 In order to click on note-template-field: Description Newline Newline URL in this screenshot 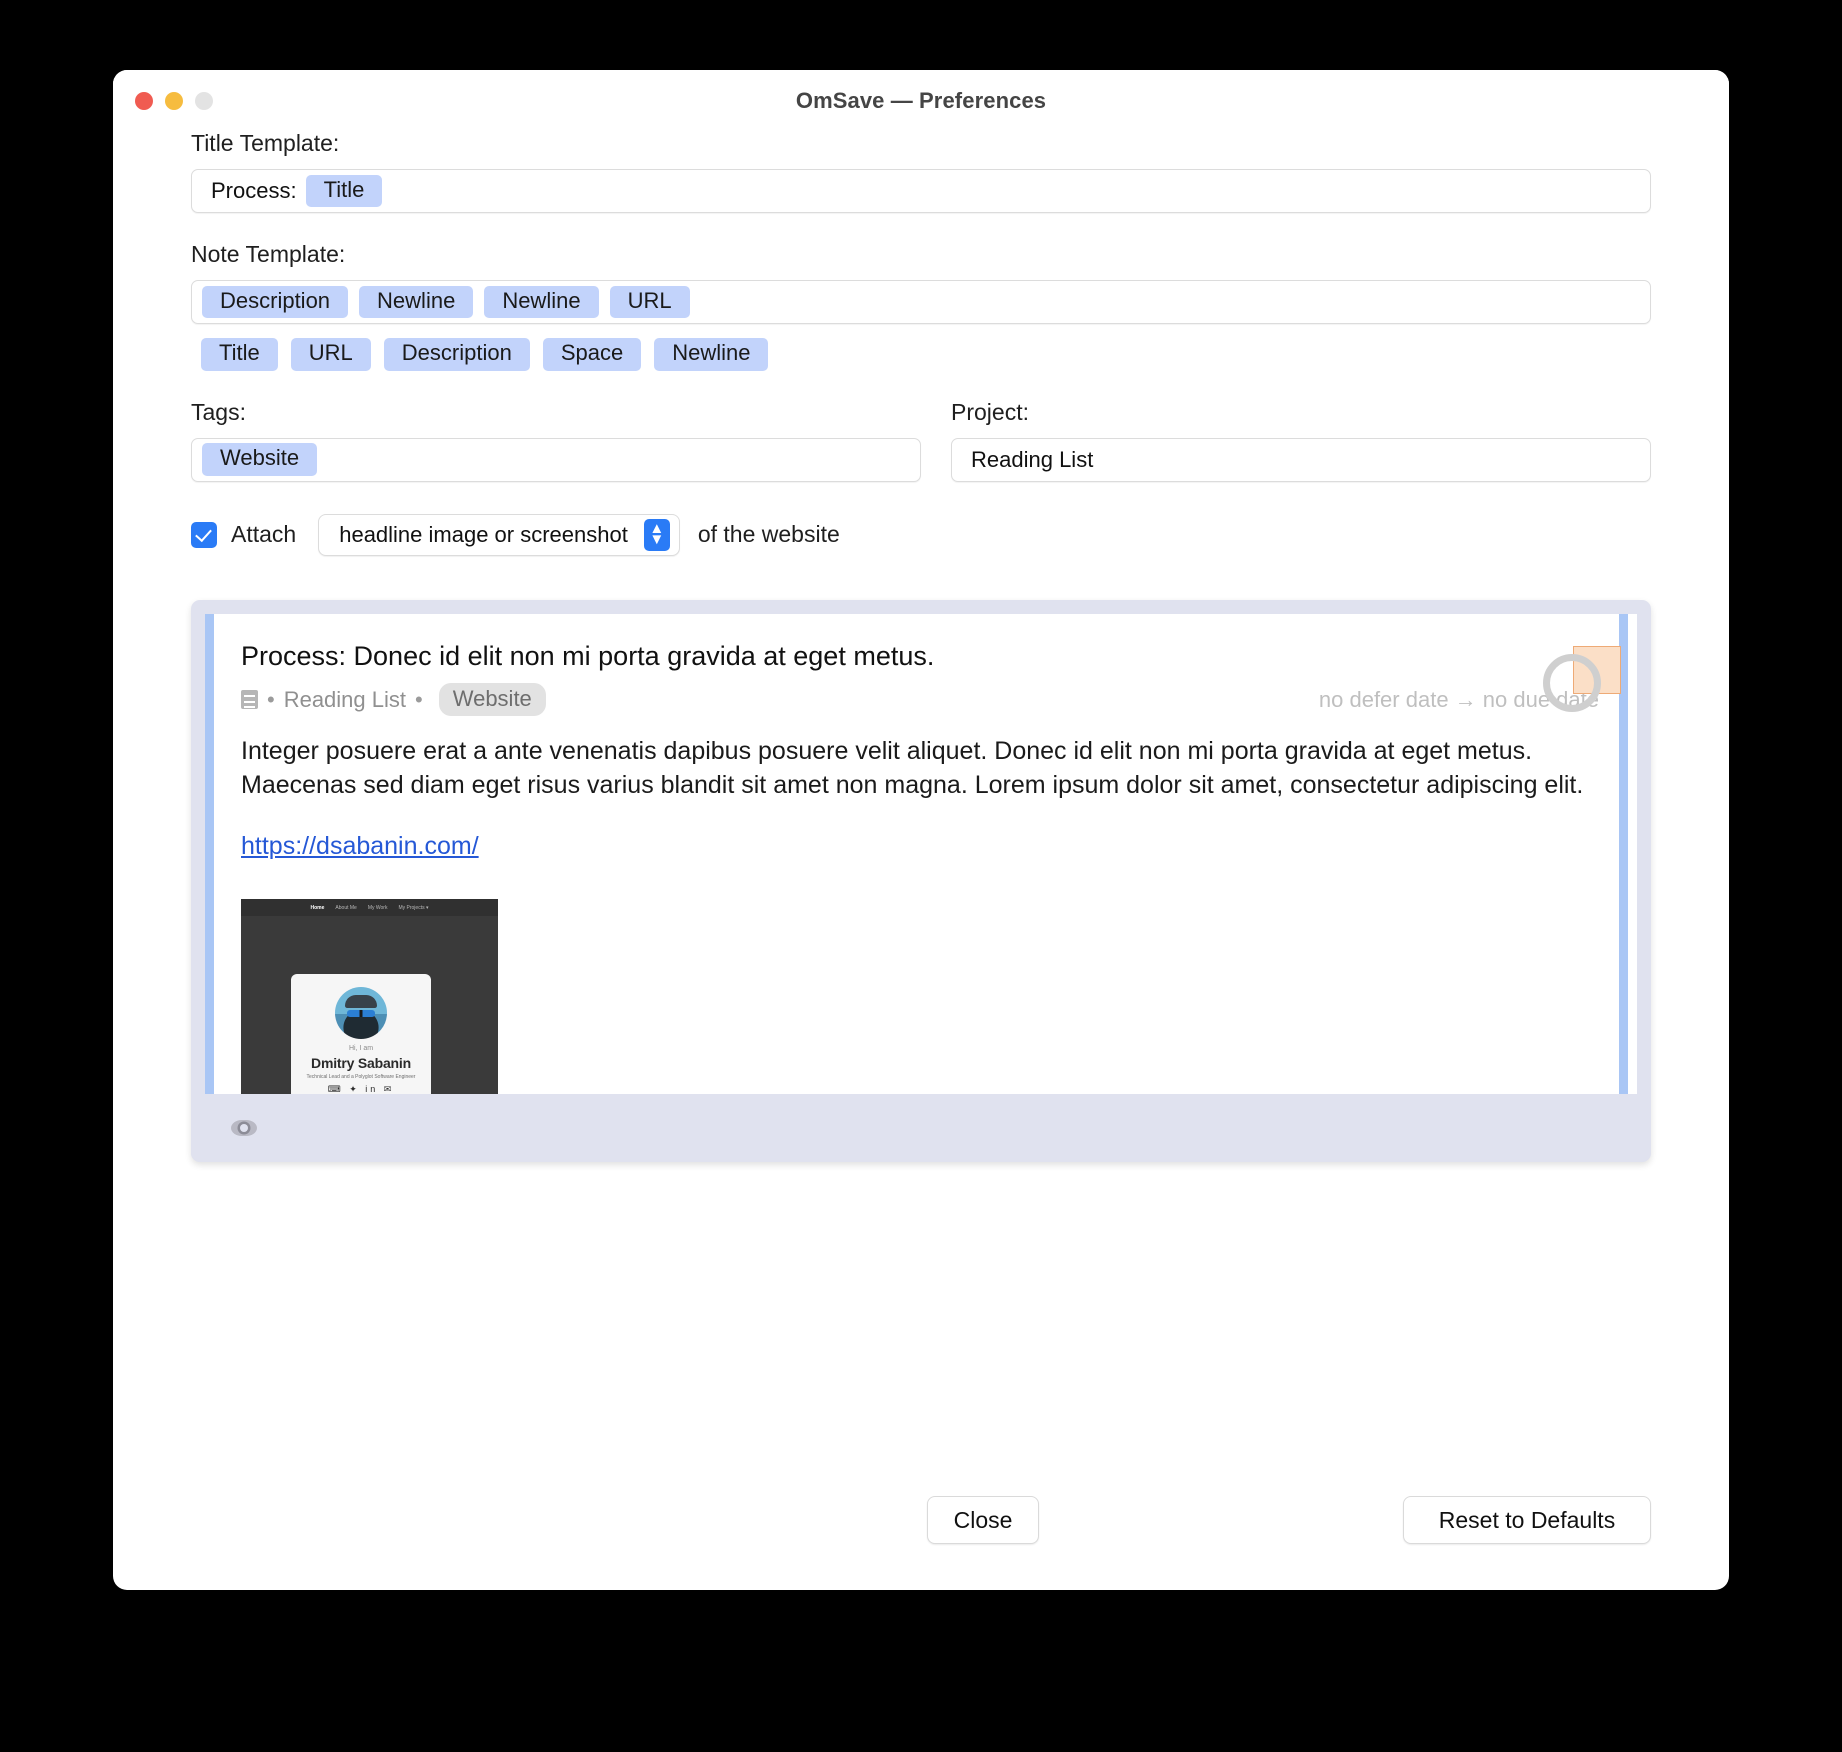, I will do `click(921, 302)`.